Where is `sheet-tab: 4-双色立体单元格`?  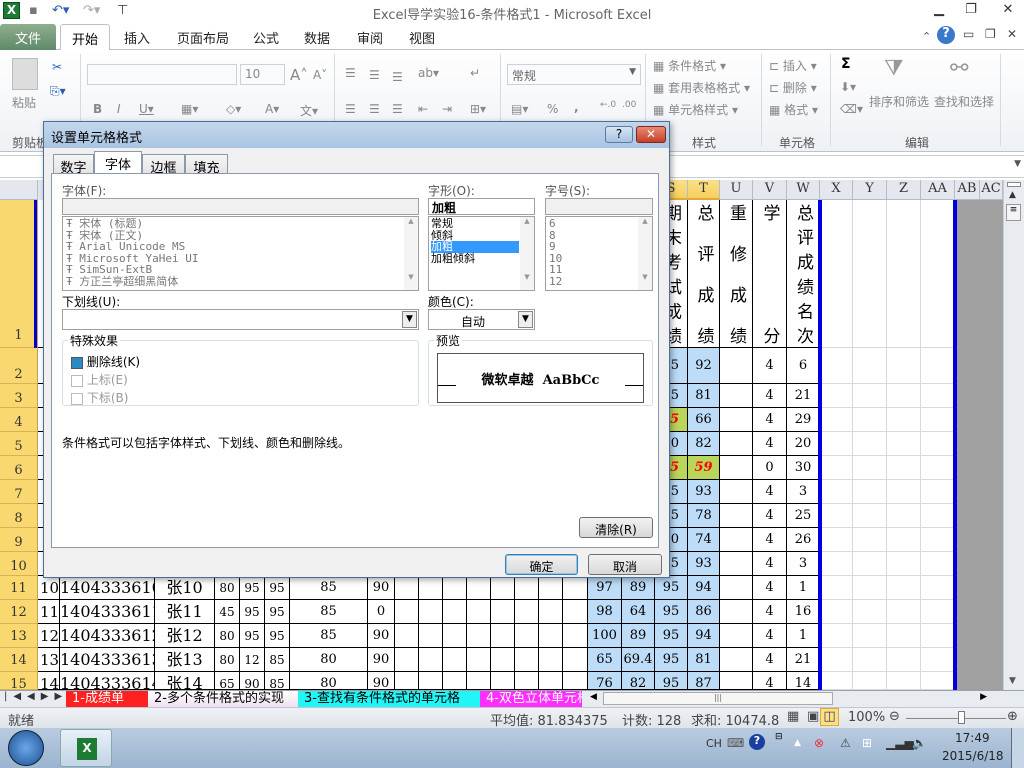
sheet-tab: 4-双色立体单元格 is located at coordinates (531, 699).